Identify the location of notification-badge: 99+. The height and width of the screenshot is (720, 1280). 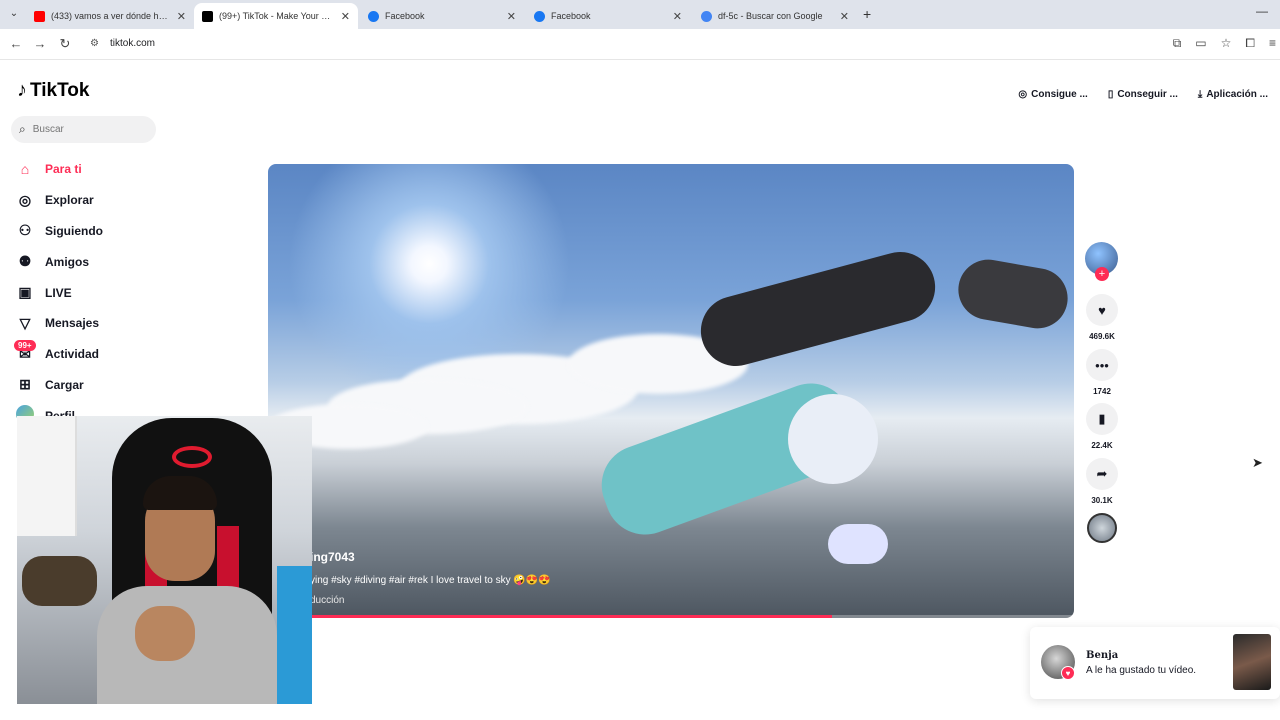
(25, 345).